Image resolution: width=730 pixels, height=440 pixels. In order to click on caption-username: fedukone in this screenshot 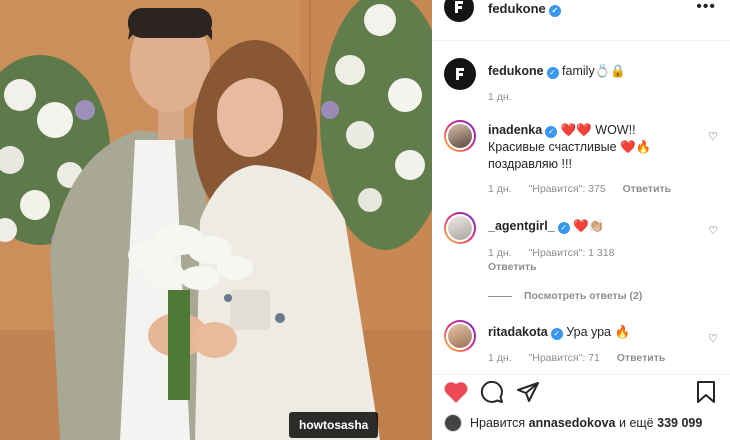, I will do `click(516, 71)`.